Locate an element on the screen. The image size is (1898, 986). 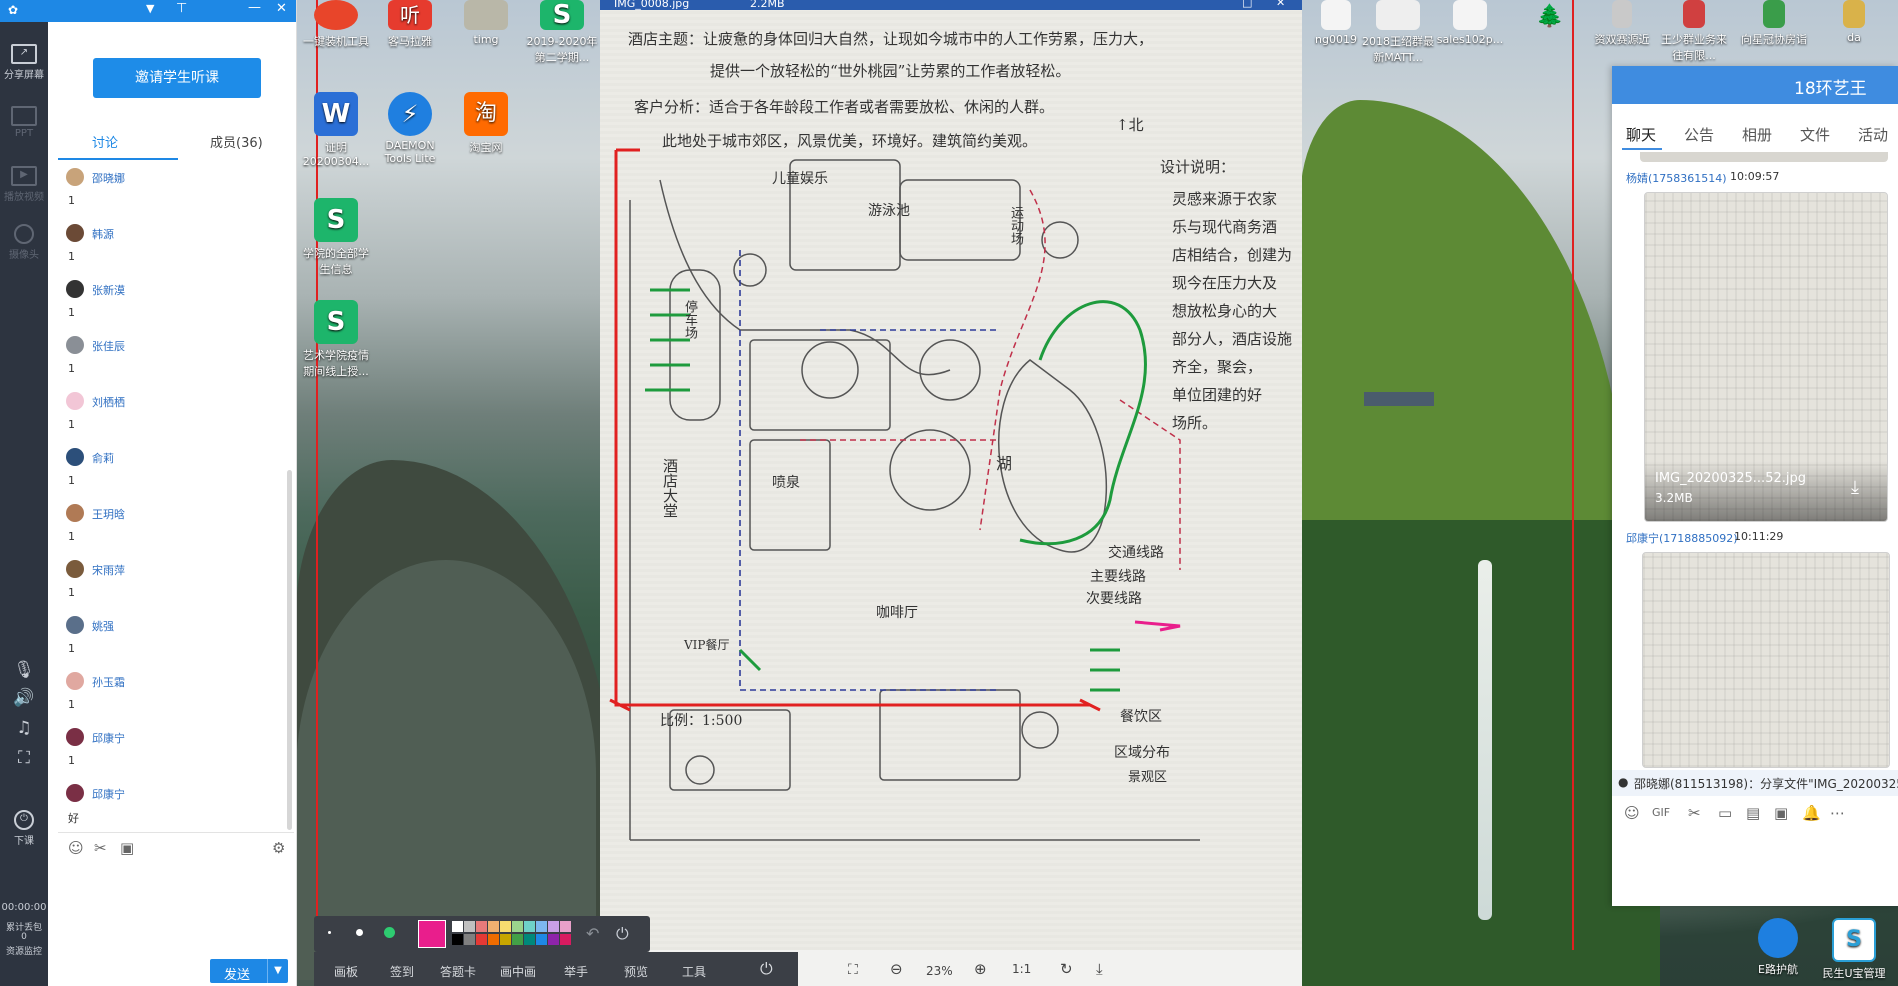
pen-size-medium is located at coordinates (359, 932).